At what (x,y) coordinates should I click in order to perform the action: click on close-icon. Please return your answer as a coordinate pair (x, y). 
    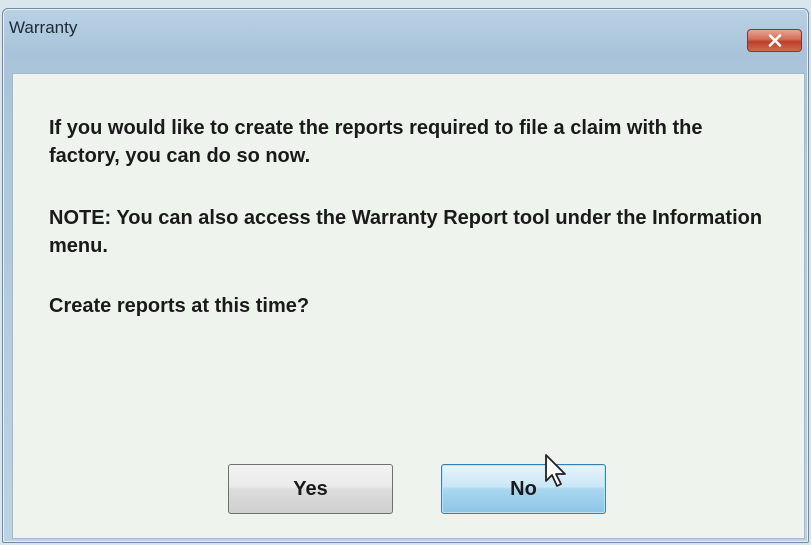
    Looking at the image, I should click on (775, 40).